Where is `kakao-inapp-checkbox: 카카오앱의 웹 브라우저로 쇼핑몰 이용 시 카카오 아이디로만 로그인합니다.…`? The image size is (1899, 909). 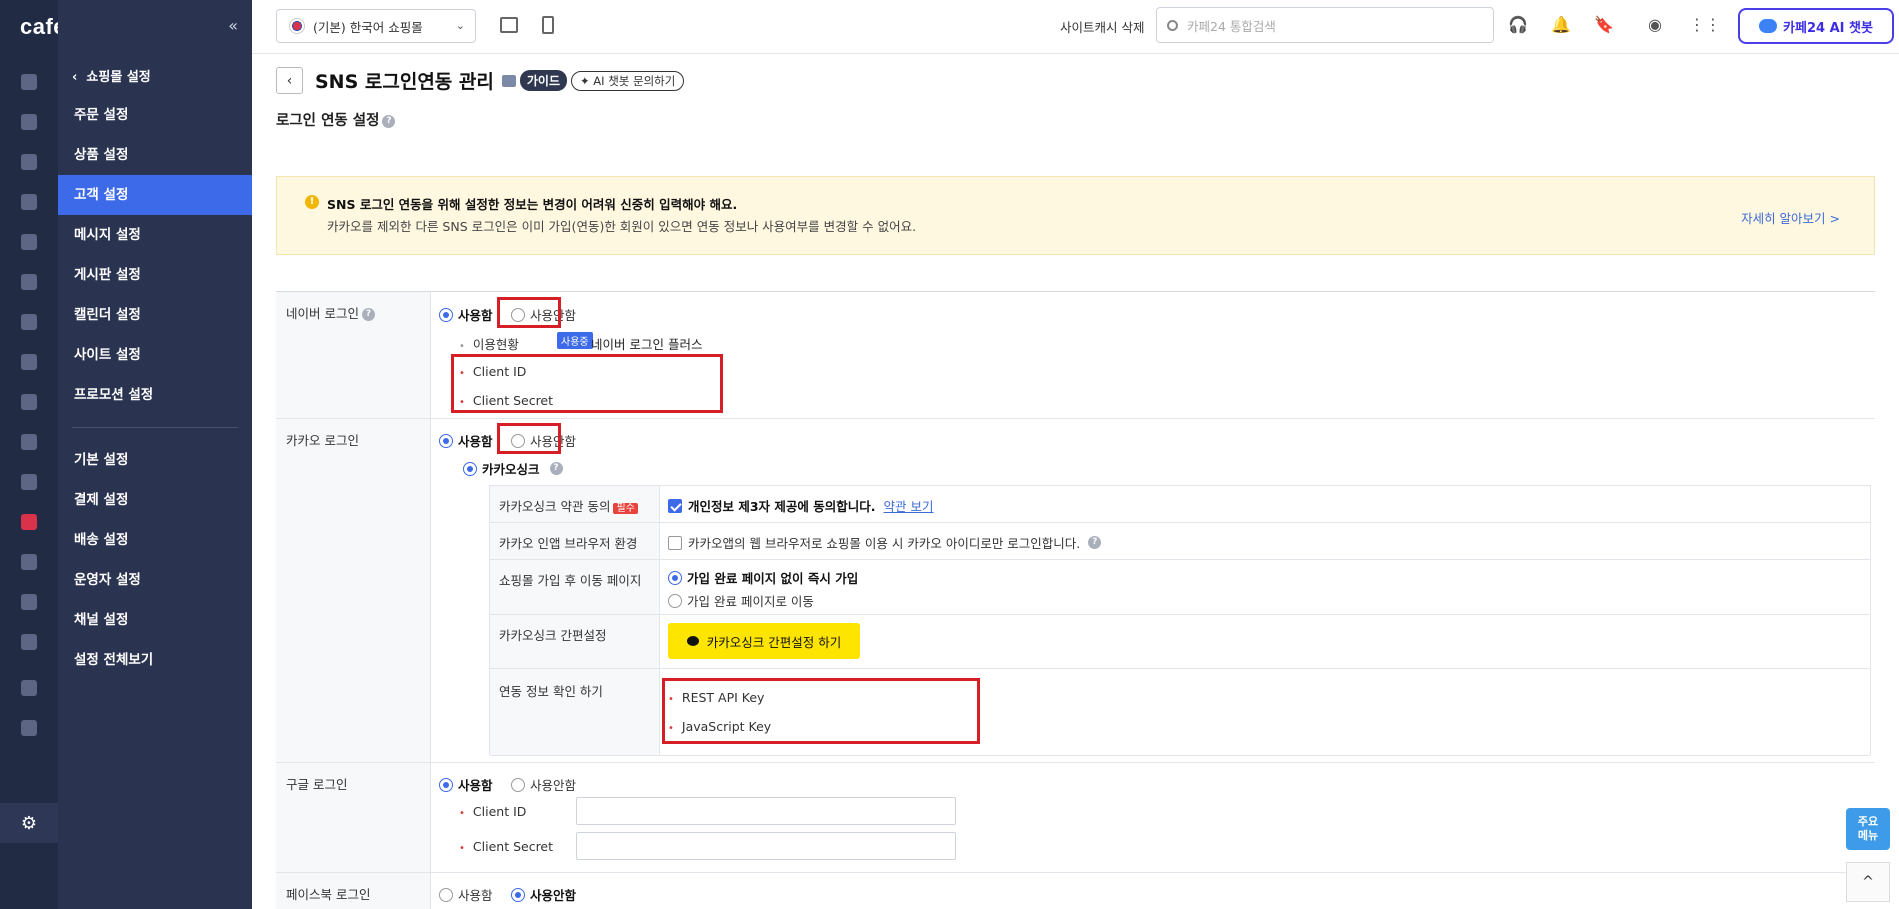
kakao-inapp-checkbox: 카카오앱의 웹 브라우저로 쇼핑몰 이용 시 카카오 아이디로만 로그인합니다.… is located at coordinates (885, 542).